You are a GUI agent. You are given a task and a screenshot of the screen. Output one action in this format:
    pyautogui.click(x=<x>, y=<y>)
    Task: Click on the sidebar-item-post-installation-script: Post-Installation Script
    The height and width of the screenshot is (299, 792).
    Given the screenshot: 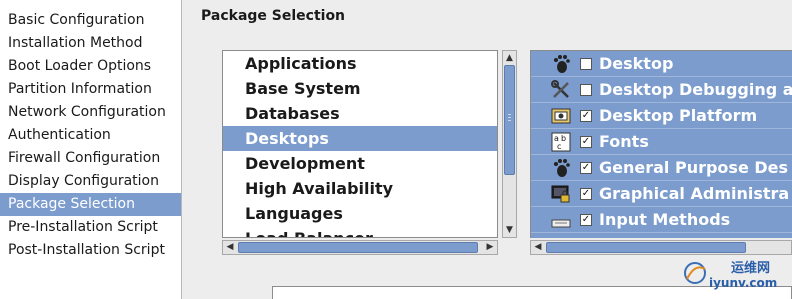 What is the action you would take?
    pyautogui.click(x=90, y=250)
    